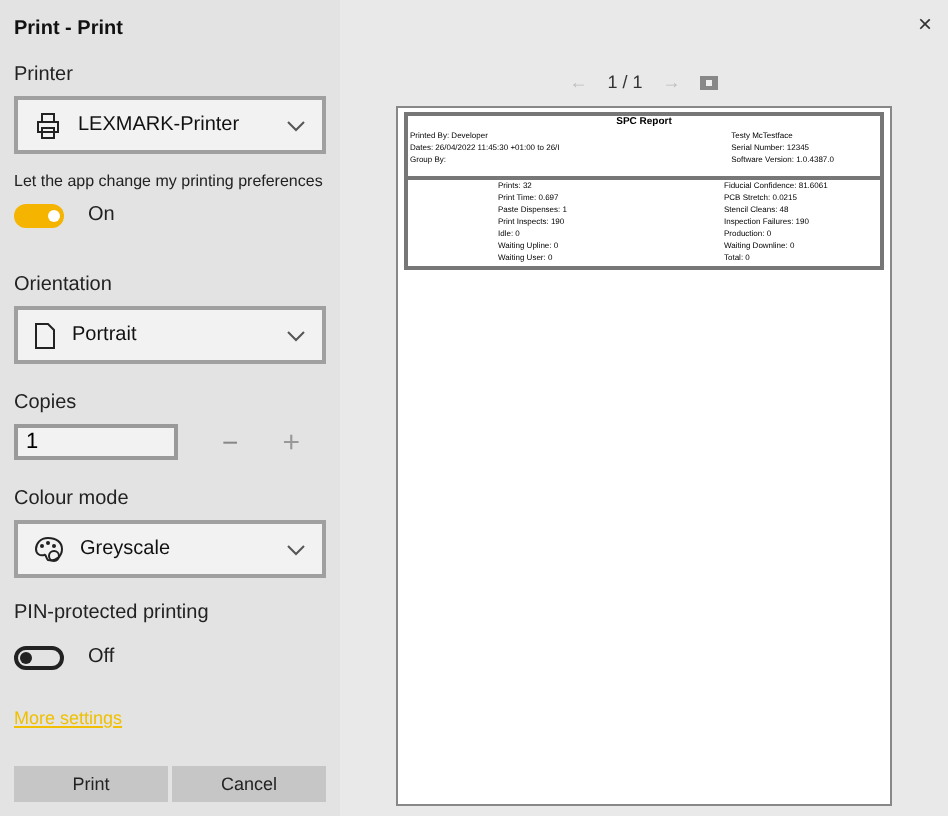  I want to click on fit-page-icon, so click(709, 83).